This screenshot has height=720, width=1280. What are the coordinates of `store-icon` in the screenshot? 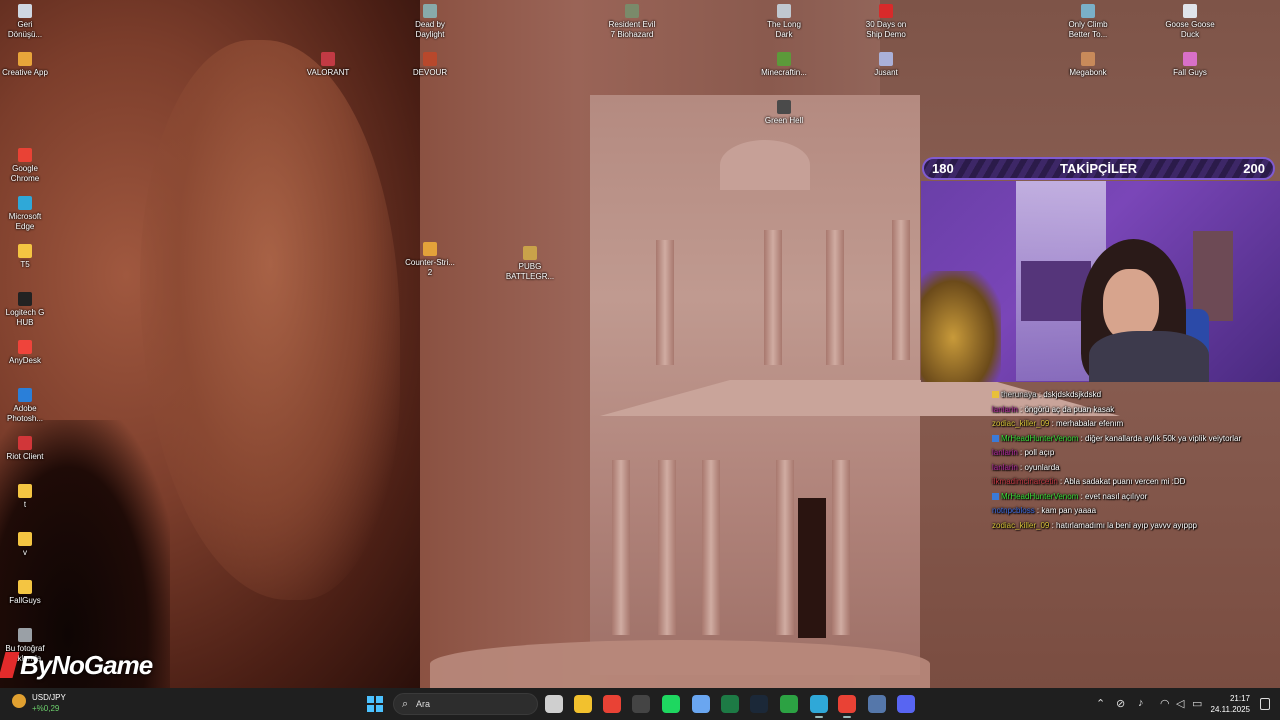 It's located at (701, 704).